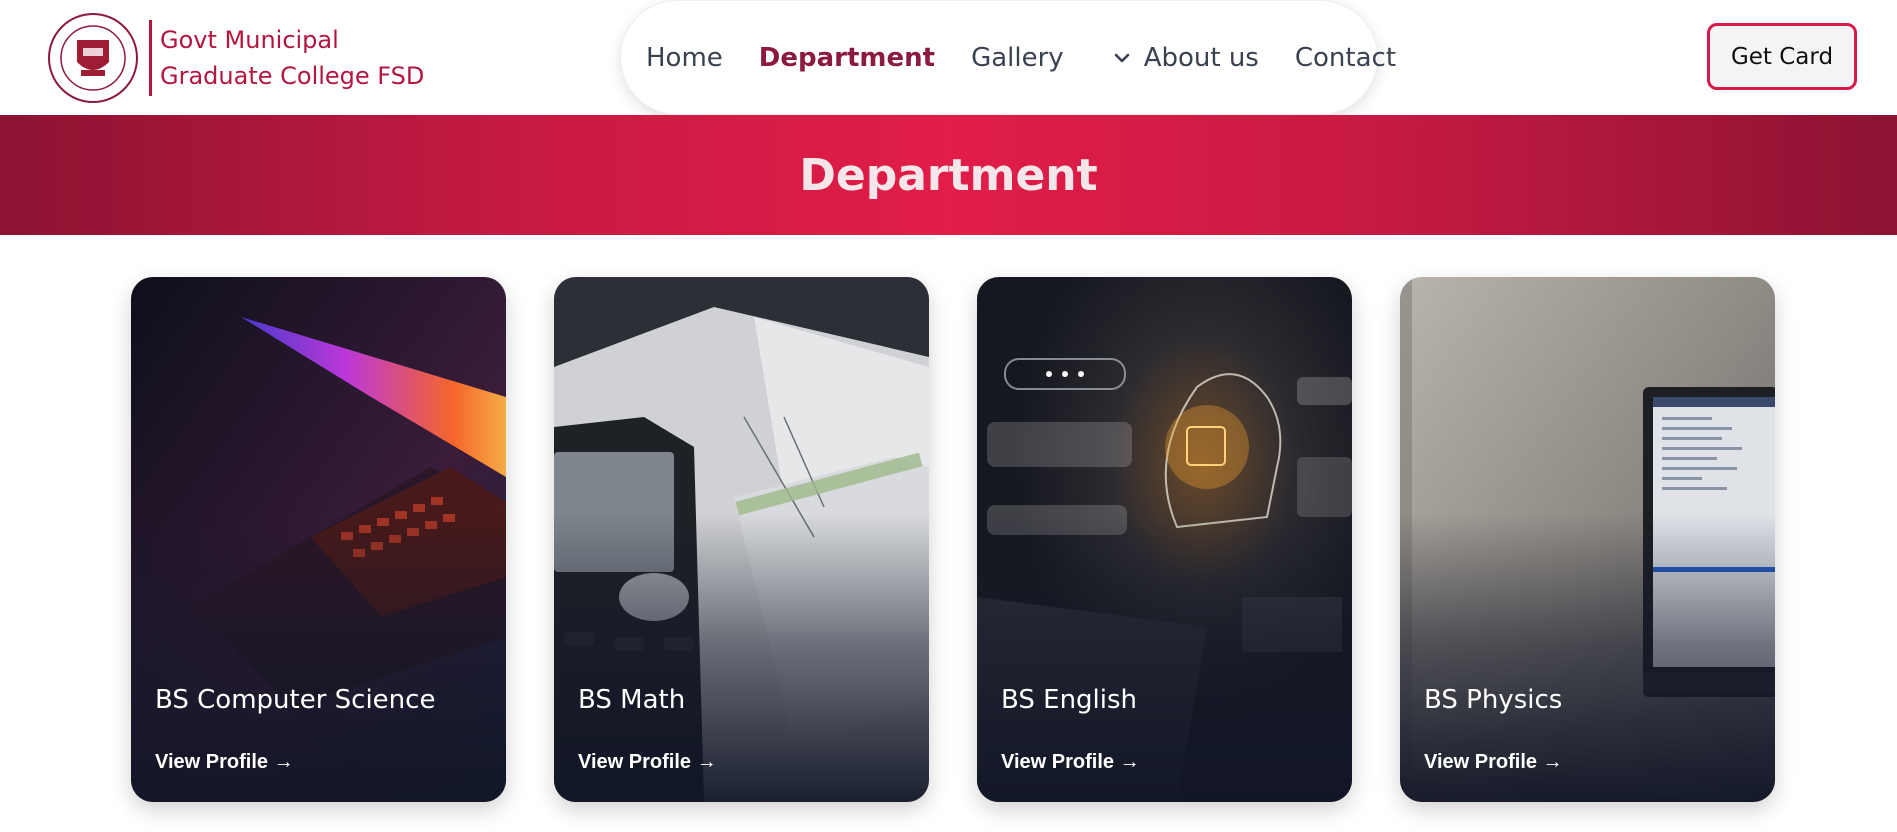  I want to click on nav-contact: Contact, so click(1345, 58).